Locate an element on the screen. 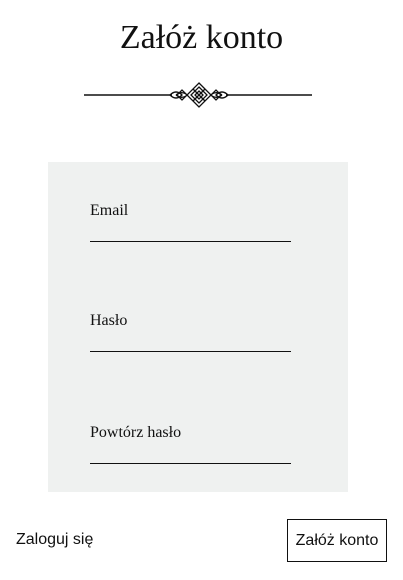  password-label: Hasło is located at coordinates (109, 320).